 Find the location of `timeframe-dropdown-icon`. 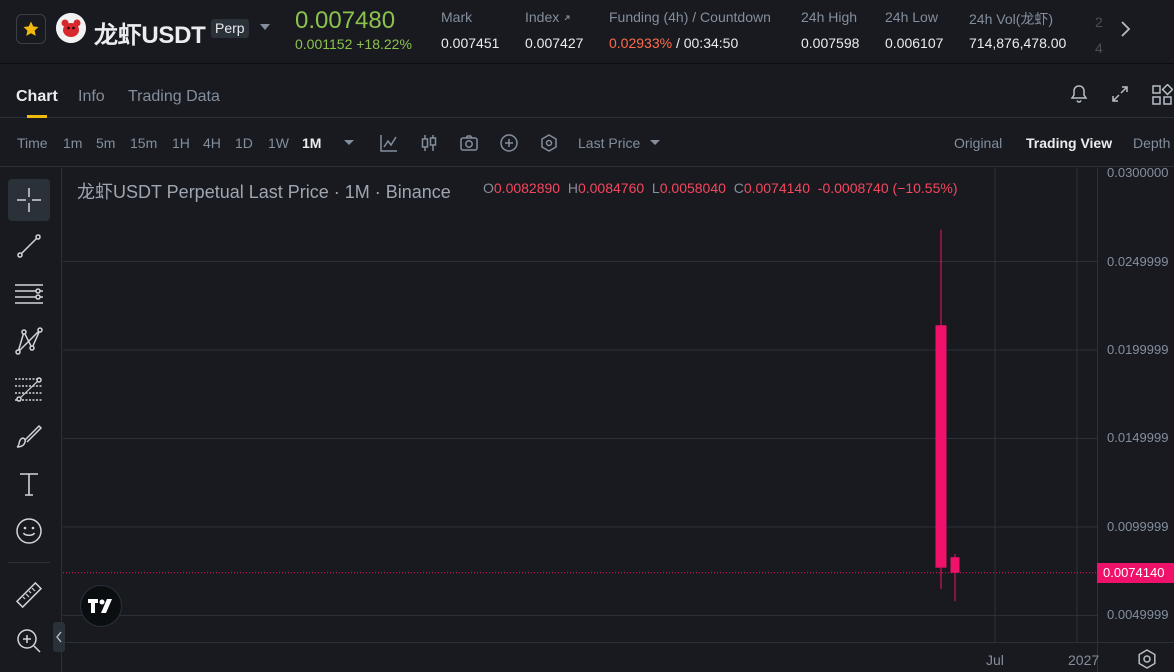

timeframe-dropdown-icon is located at coordinates (349, 143).